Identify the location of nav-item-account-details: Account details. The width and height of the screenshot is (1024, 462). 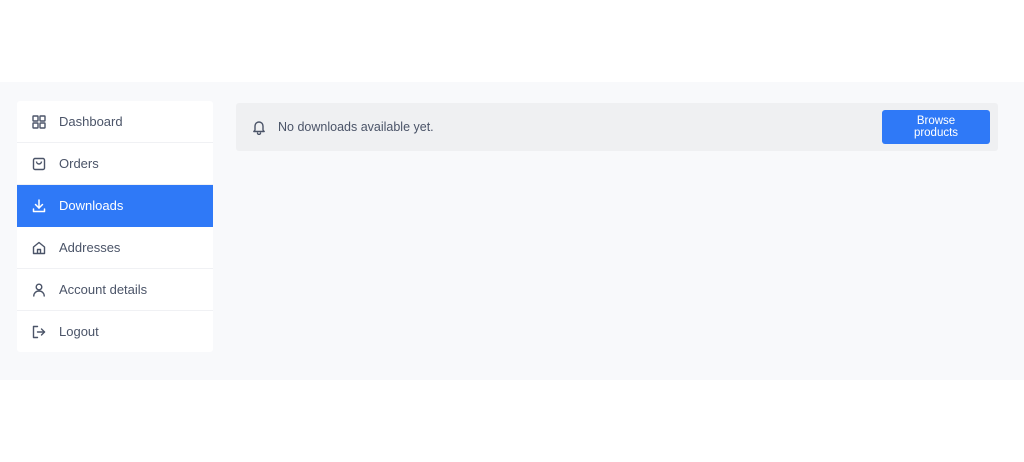
(115, 290).